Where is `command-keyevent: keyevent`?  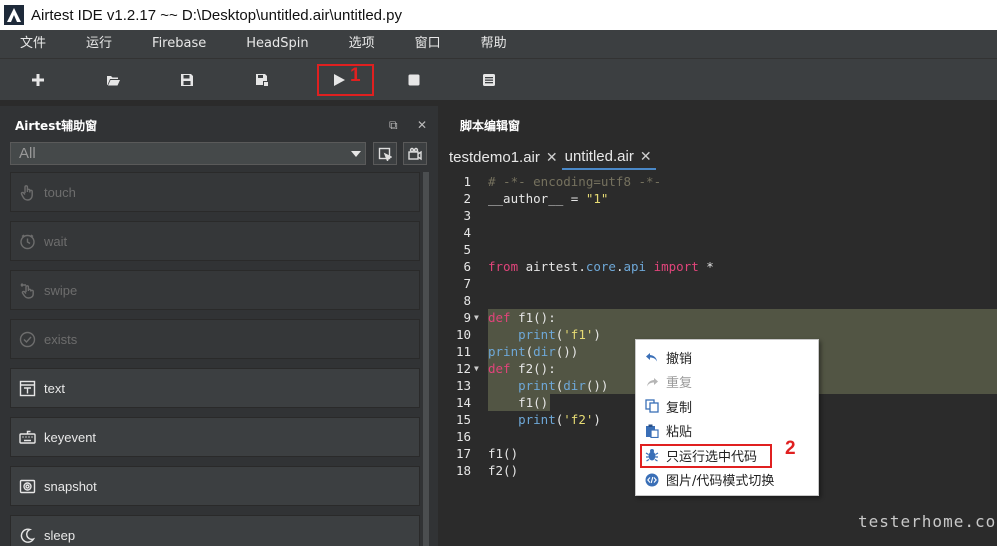
command-keyevent: keyevent is located at coordinates (215, 437).